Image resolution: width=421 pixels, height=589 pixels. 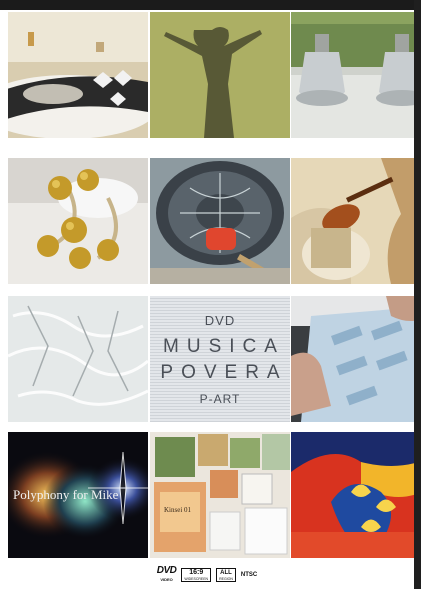 What do you see at coordinates (220, 221) in the screenshot?
I see `photo-gong-with-mallet` at bounding box center [220, 221].